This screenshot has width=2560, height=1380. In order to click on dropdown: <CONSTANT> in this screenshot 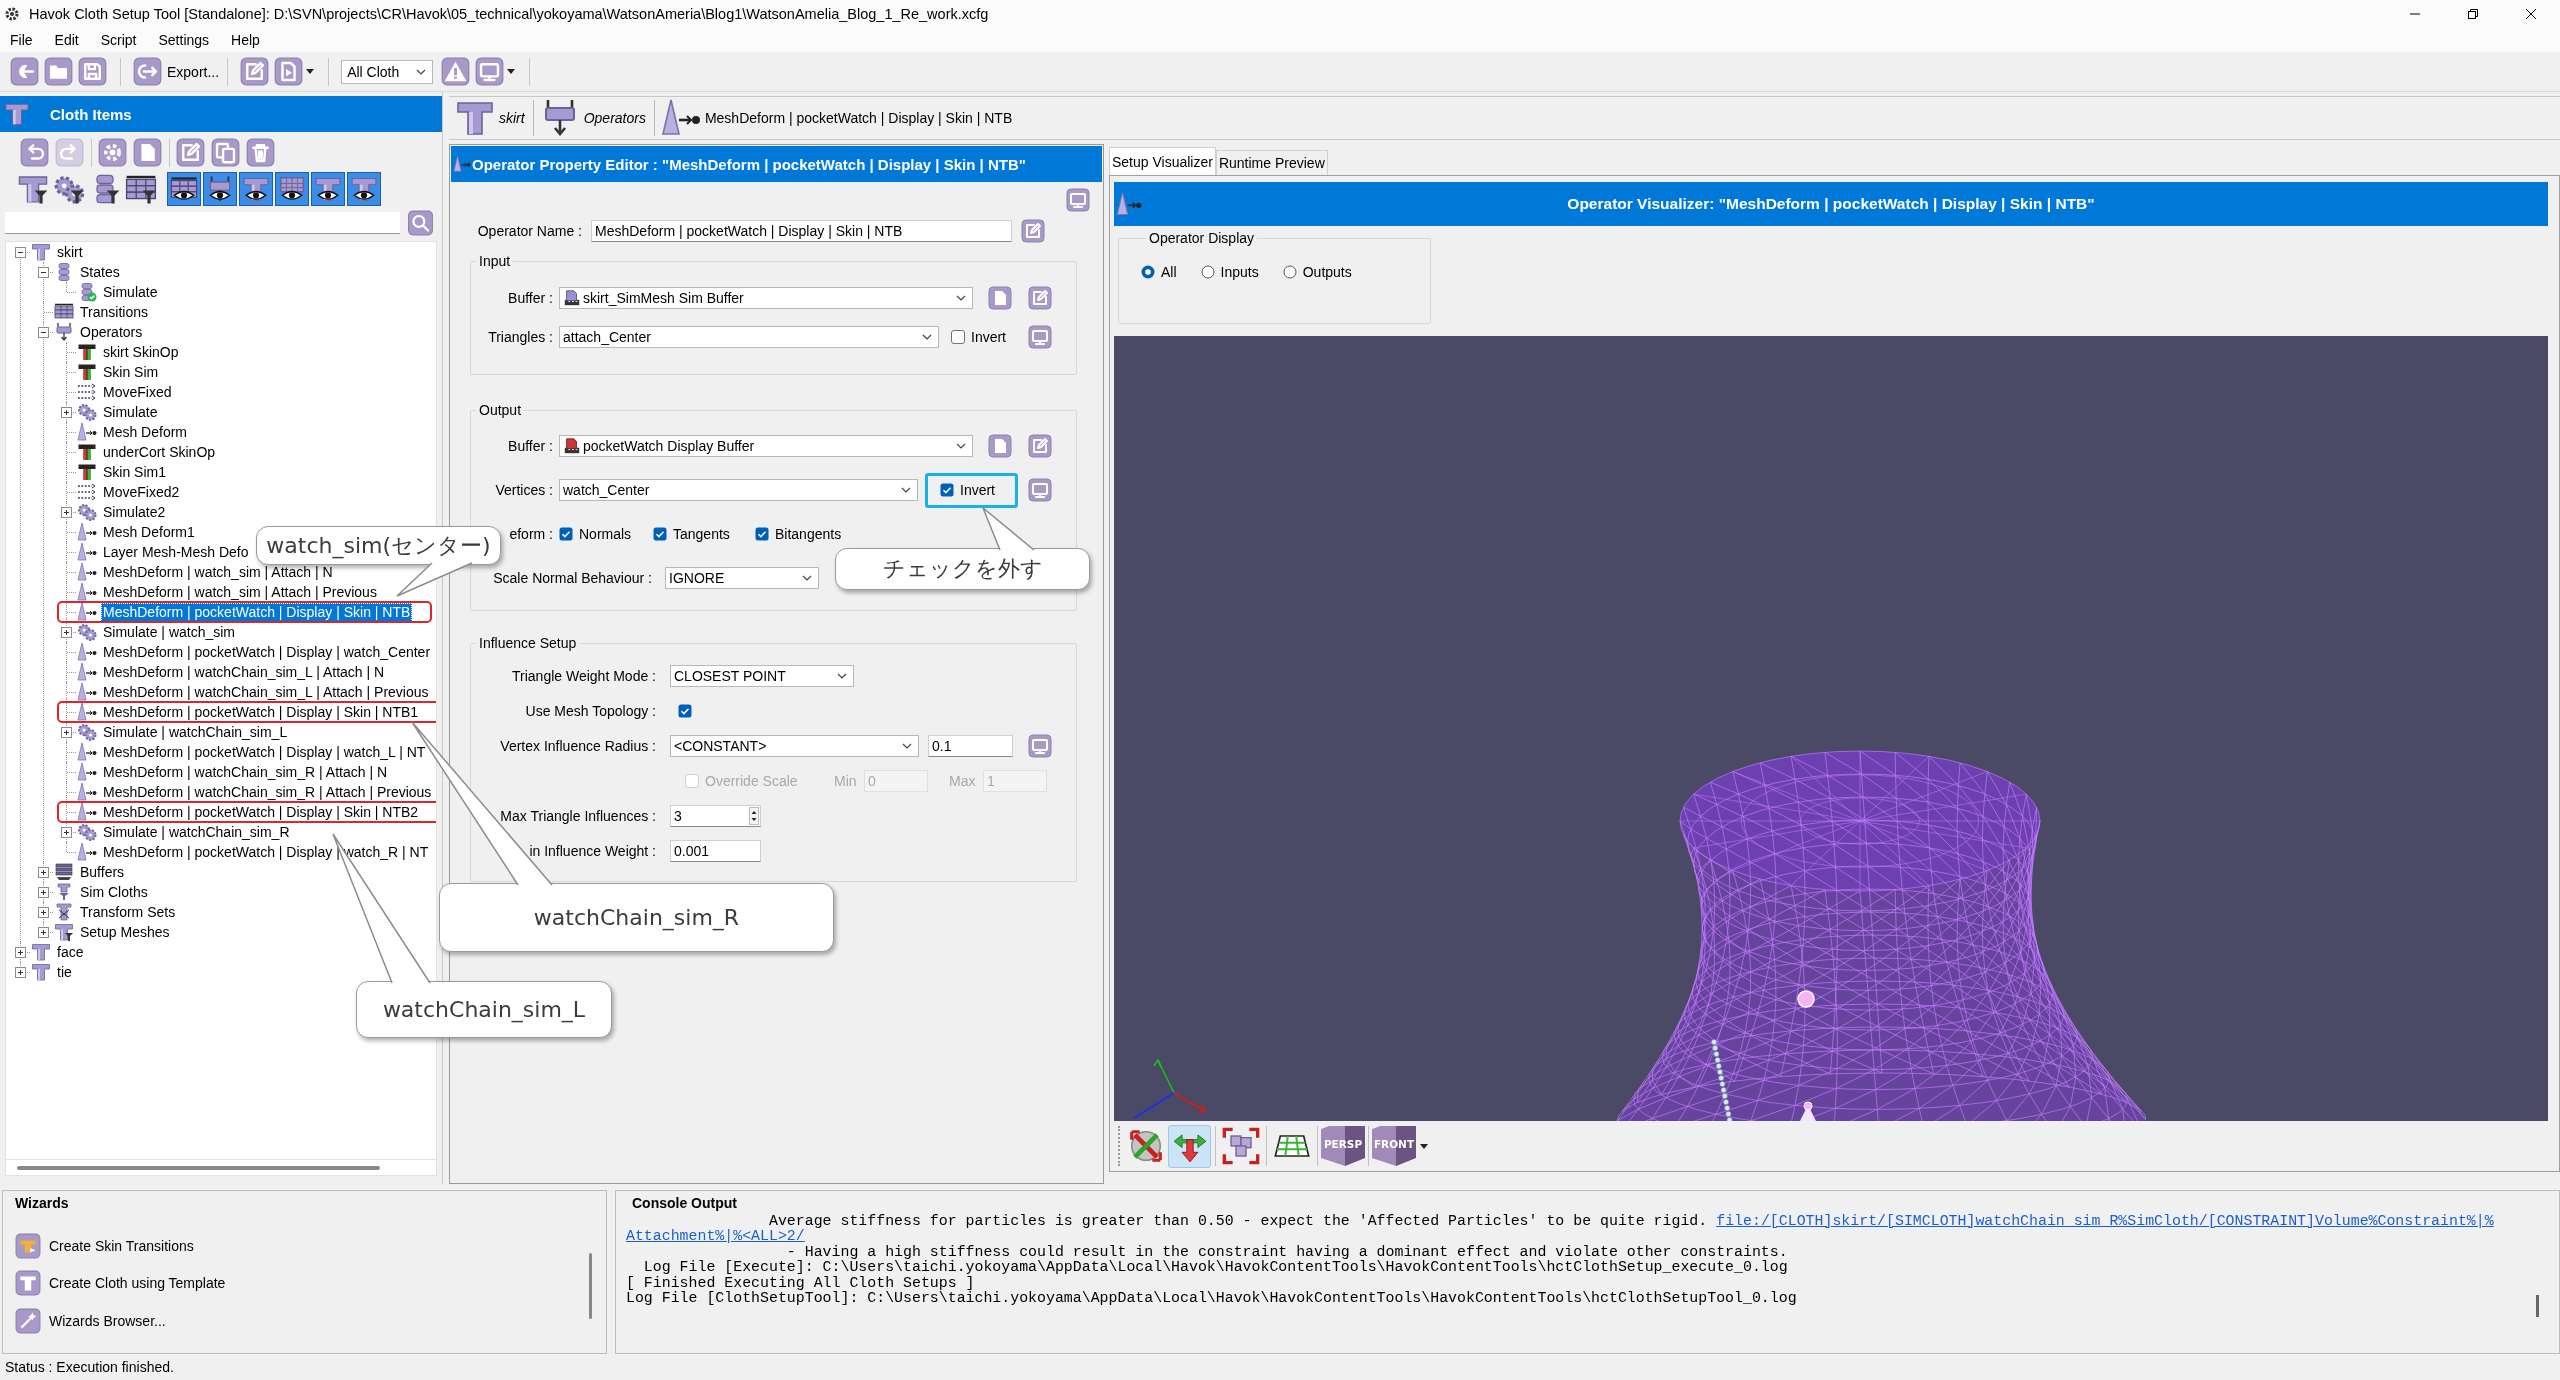, I will do `click(794, 746)`.